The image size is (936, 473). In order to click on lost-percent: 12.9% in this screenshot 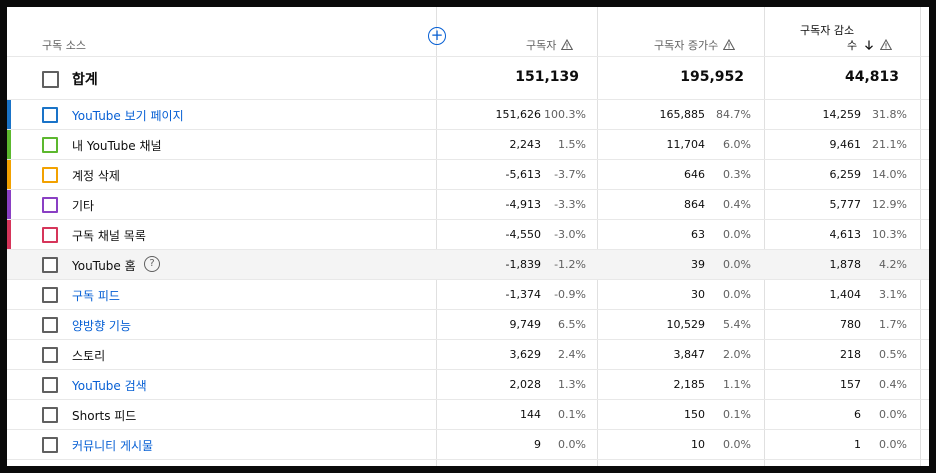, I will do `click(889, 204)`.